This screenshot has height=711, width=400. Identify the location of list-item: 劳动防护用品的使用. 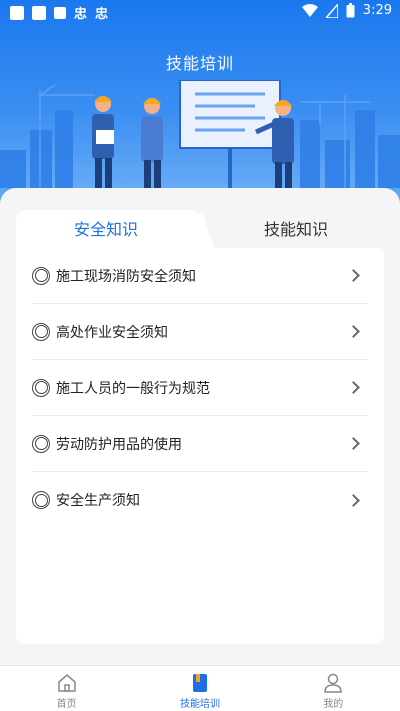
(200, 444).